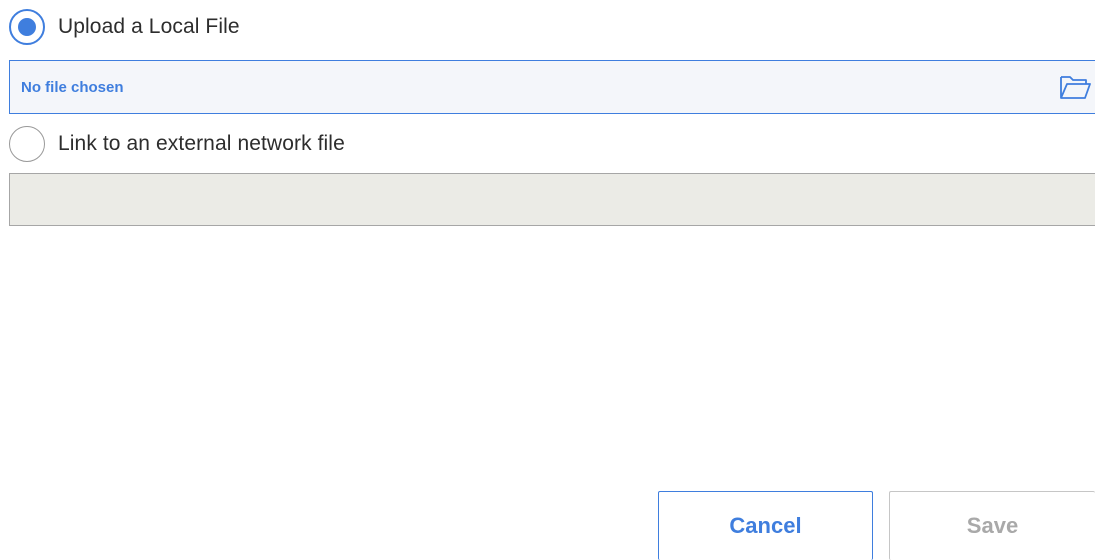 This screenshot has height=560, width=1095. I want to click on link-external-radio, so click(27, 144).